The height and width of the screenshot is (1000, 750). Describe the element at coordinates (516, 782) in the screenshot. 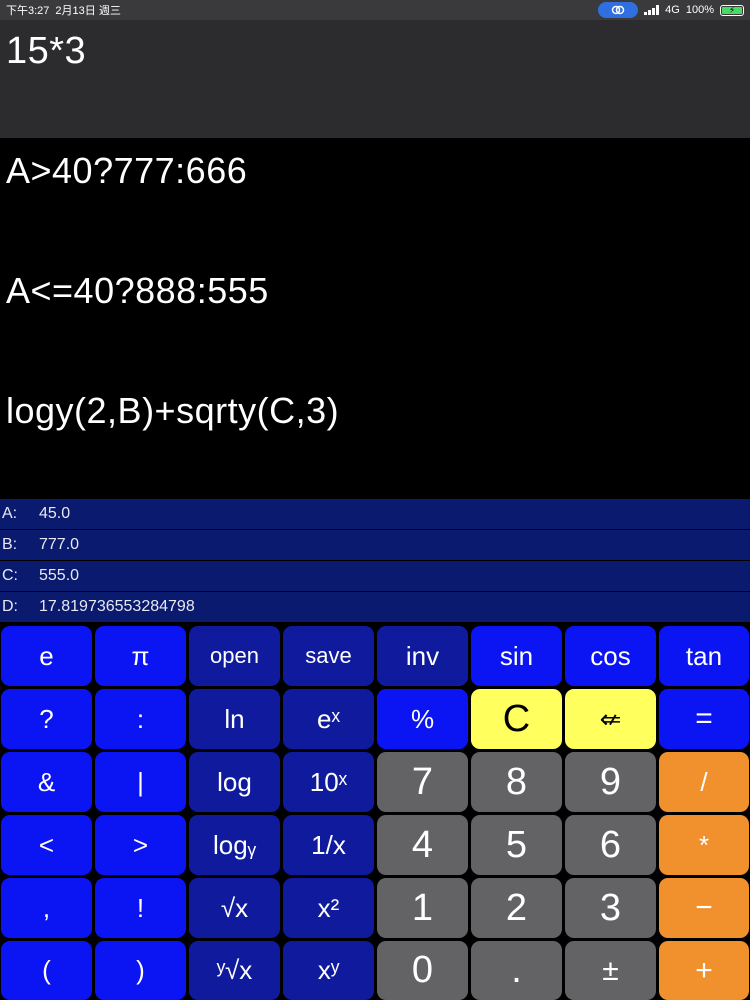

I see `key-8: 8` at that location.